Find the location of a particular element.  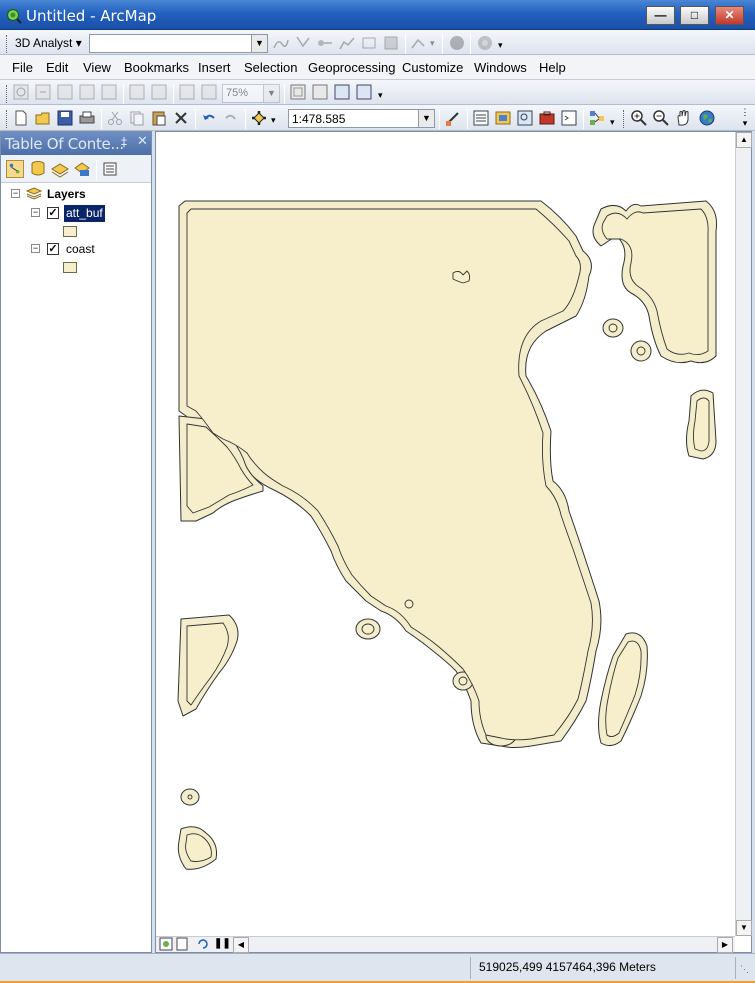

toggle-draft-mode-icon is located at coordinates (298, 92).